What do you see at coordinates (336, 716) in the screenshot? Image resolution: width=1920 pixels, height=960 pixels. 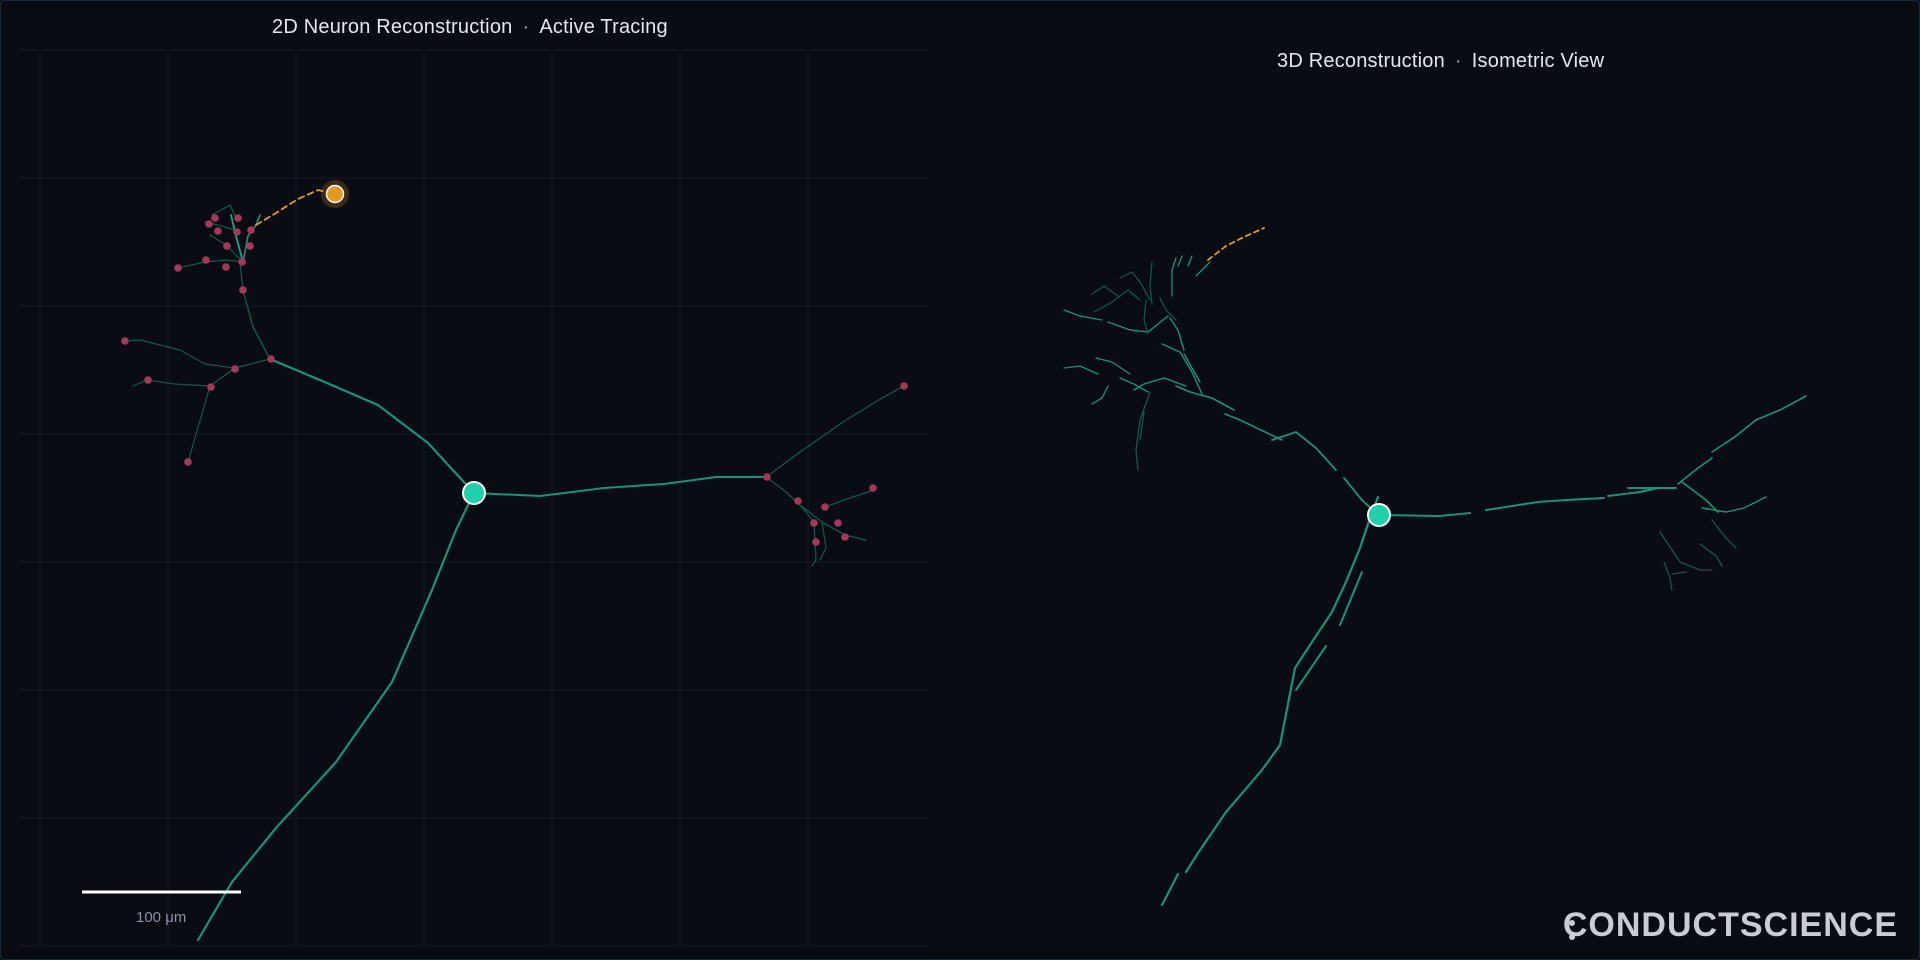 I see `axon` at bounding box center [336, 716].